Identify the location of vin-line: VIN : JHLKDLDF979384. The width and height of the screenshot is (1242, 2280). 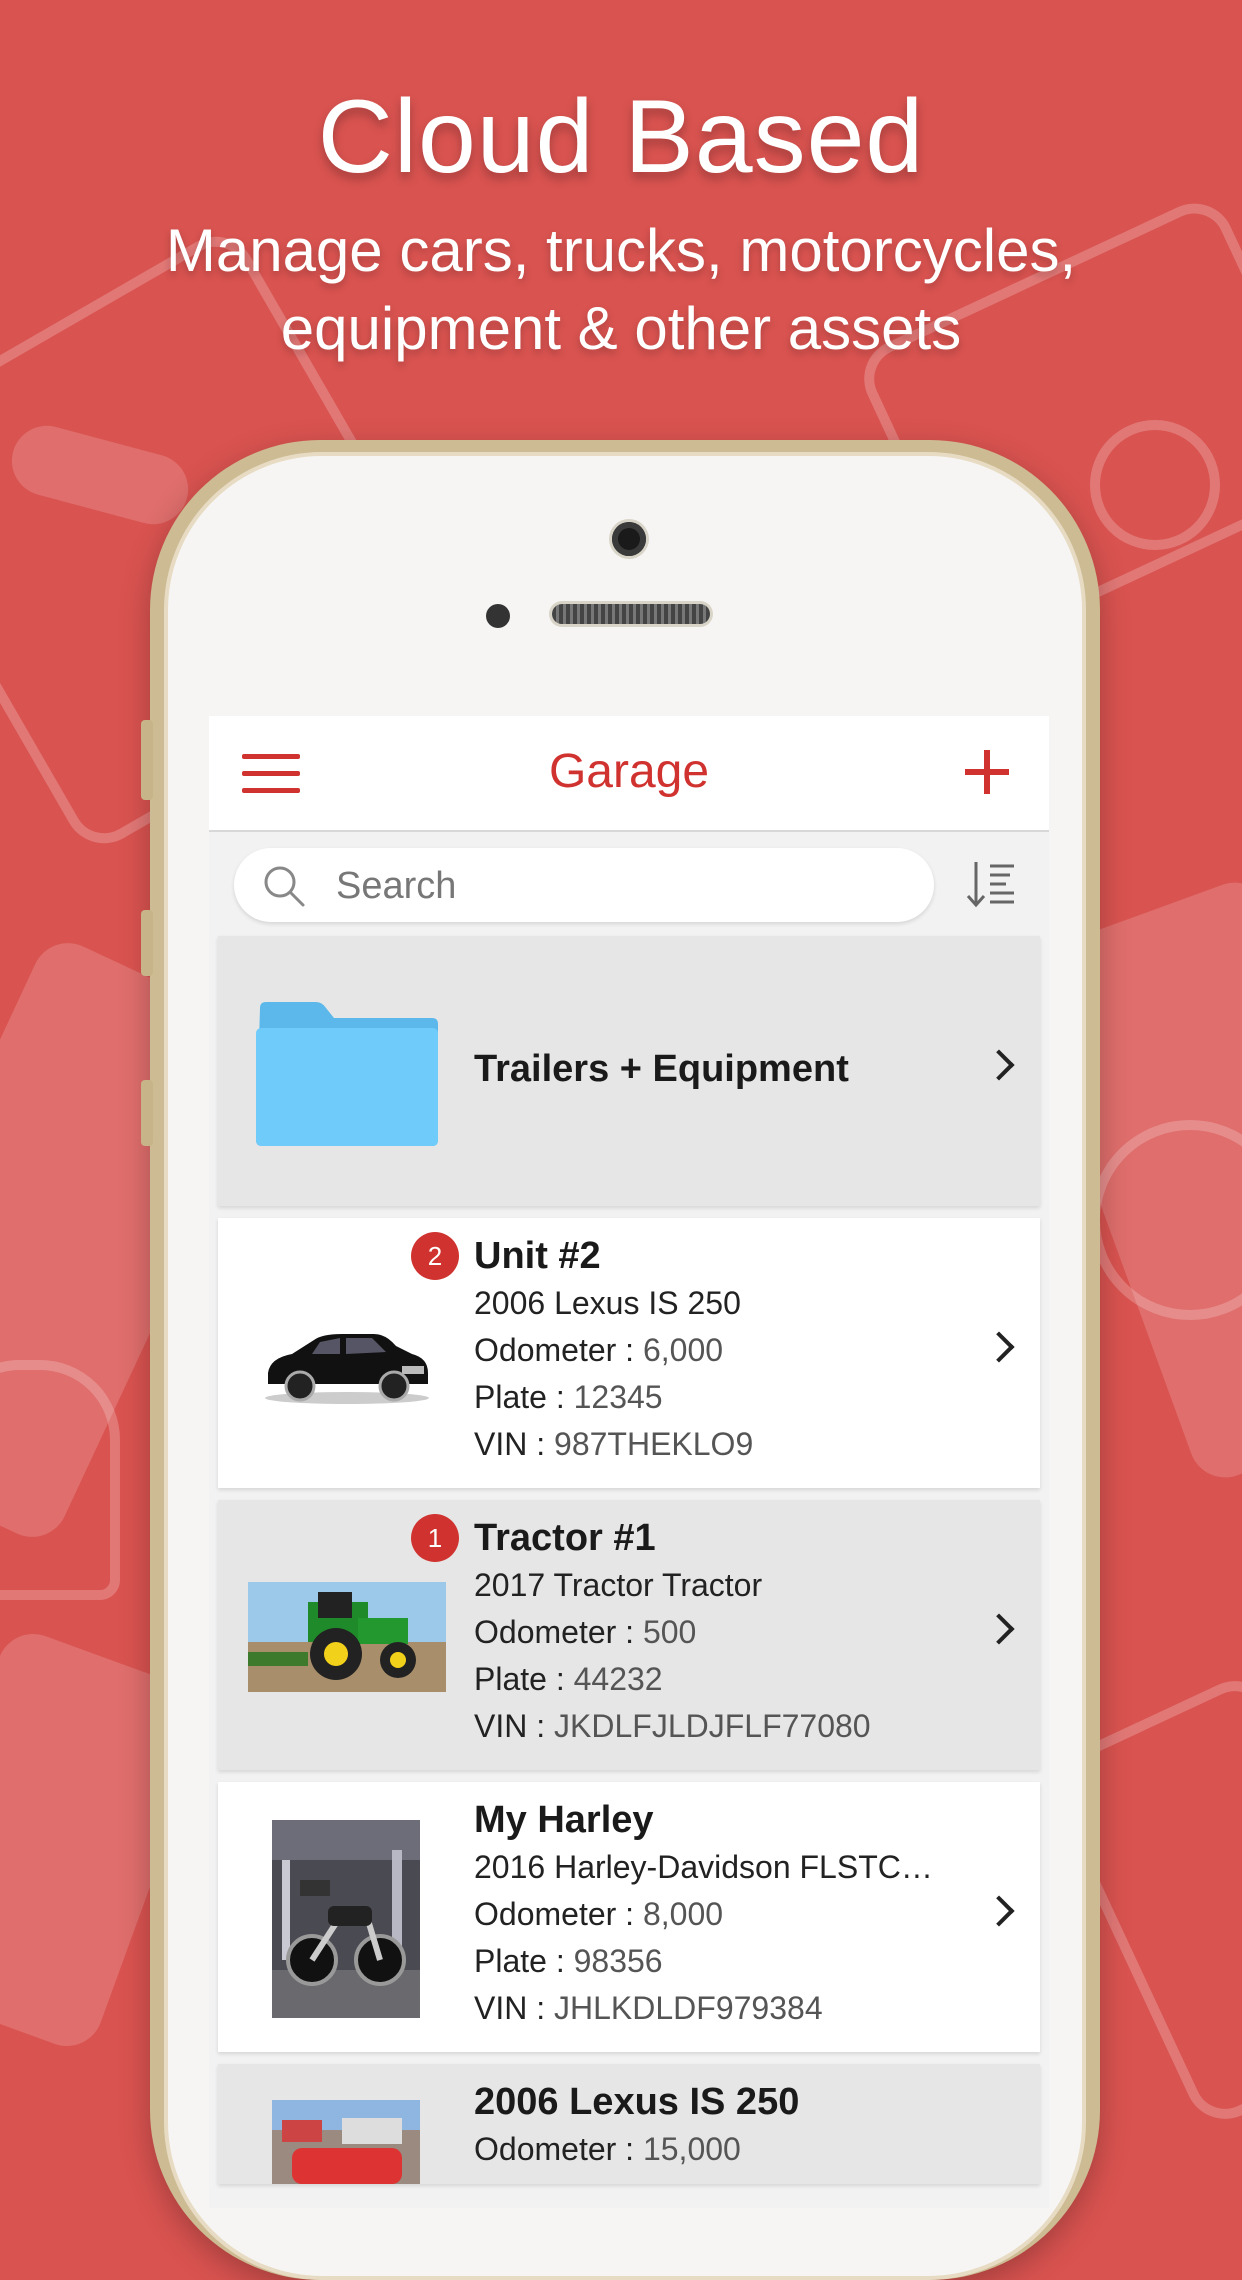
(724, 2008).